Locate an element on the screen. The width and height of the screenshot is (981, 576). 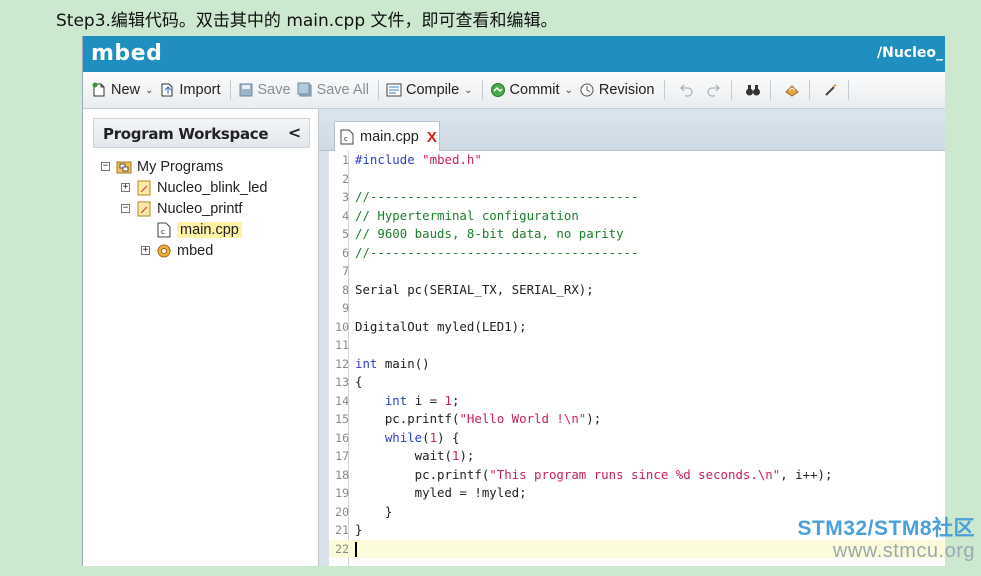
line-number: 5 is located at coordinates (345, 234).